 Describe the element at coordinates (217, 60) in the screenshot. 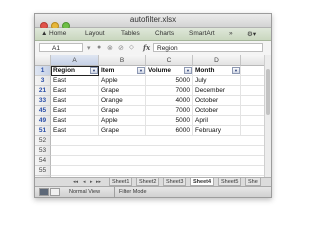

I see `column-header-d: D` at that location.